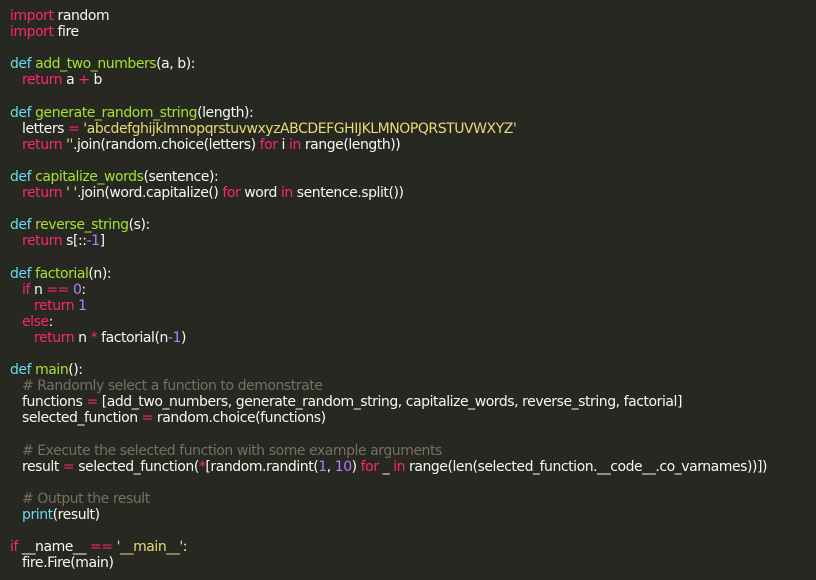  Describe the element at coordinates (62, 273) in the screenshot. I see `code-token: factorial` at that location.